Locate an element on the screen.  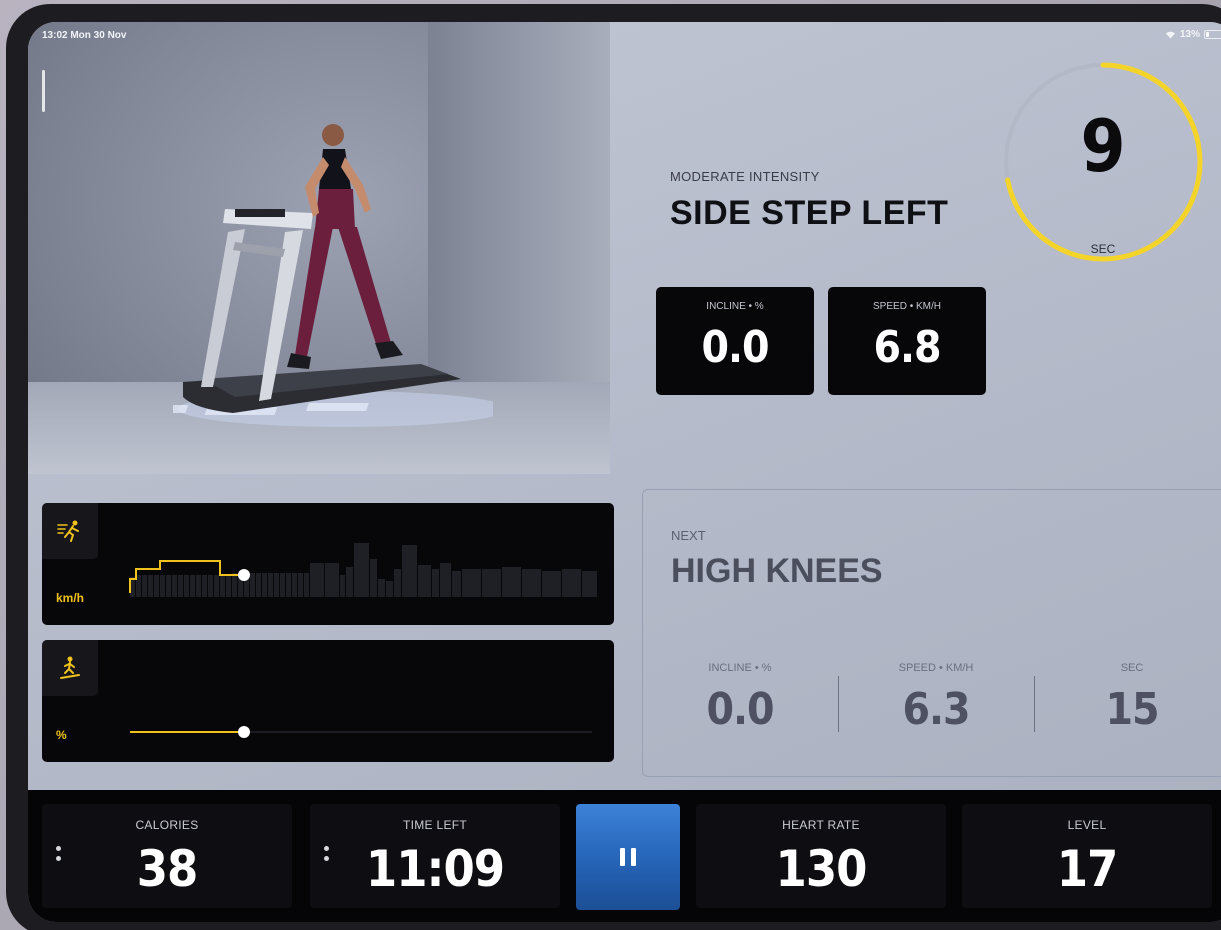
next-speed-label: SPEED • KM/H is located at coordinates (936, 668).